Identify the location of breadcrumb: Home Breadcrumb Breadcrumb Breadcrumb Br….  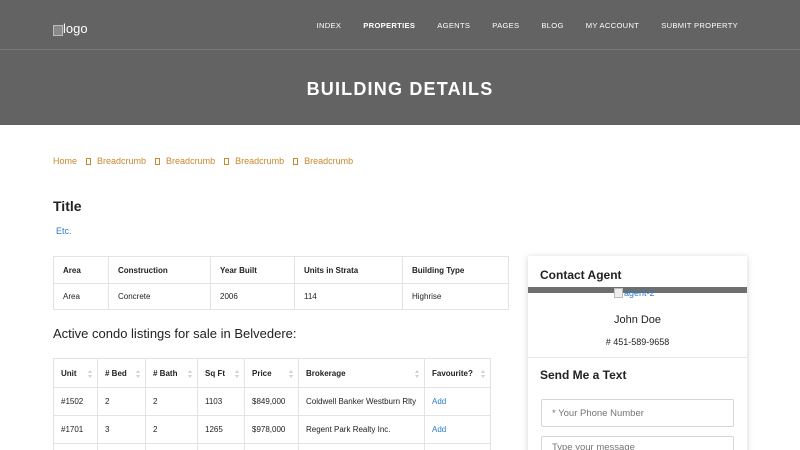
(203, 161).